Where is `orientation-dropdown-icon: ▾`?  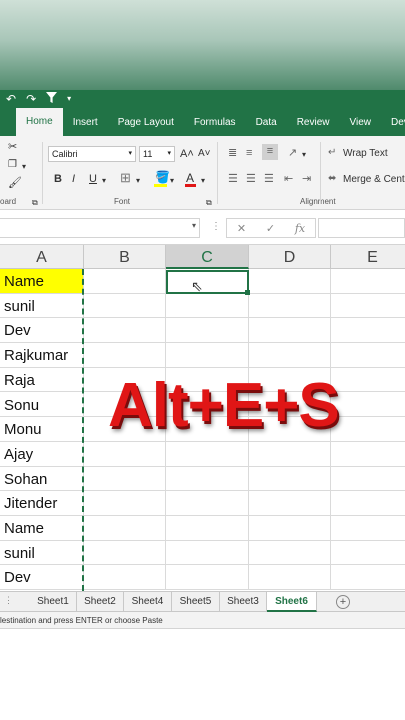
orientation-dropdown-icon: ▾ is located at coordinates (304, 155).